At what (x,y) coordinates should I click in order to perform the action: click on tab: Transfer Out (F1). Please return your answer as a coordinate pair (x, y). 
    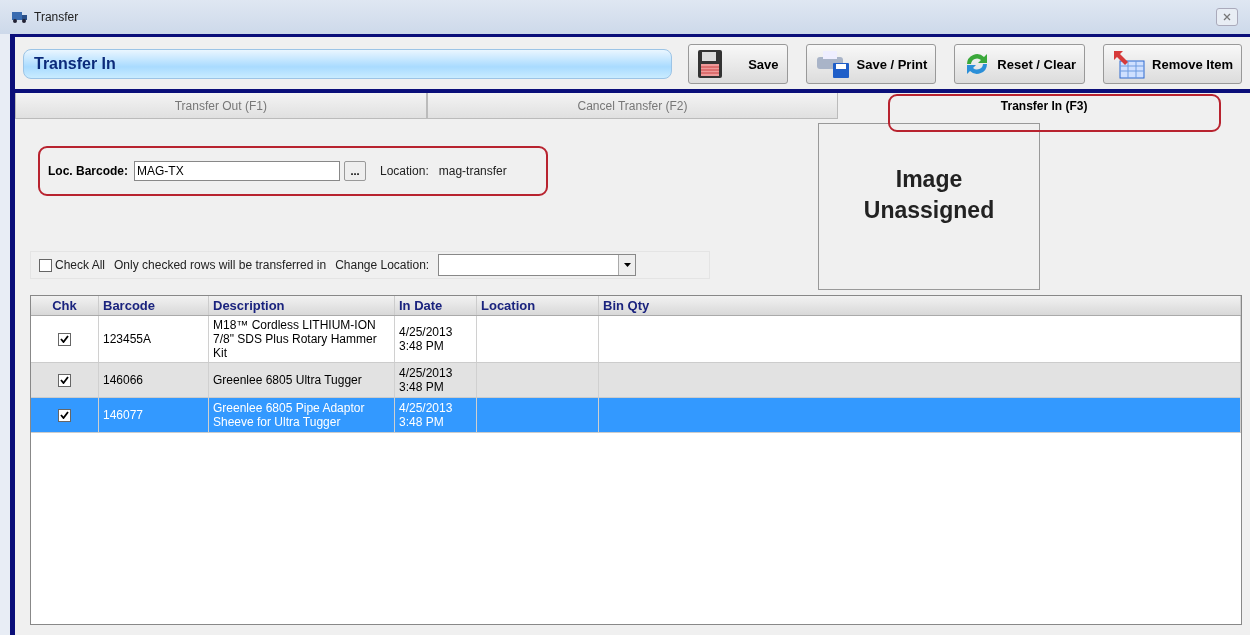
    Looking at the image, I should click on (221, 106).